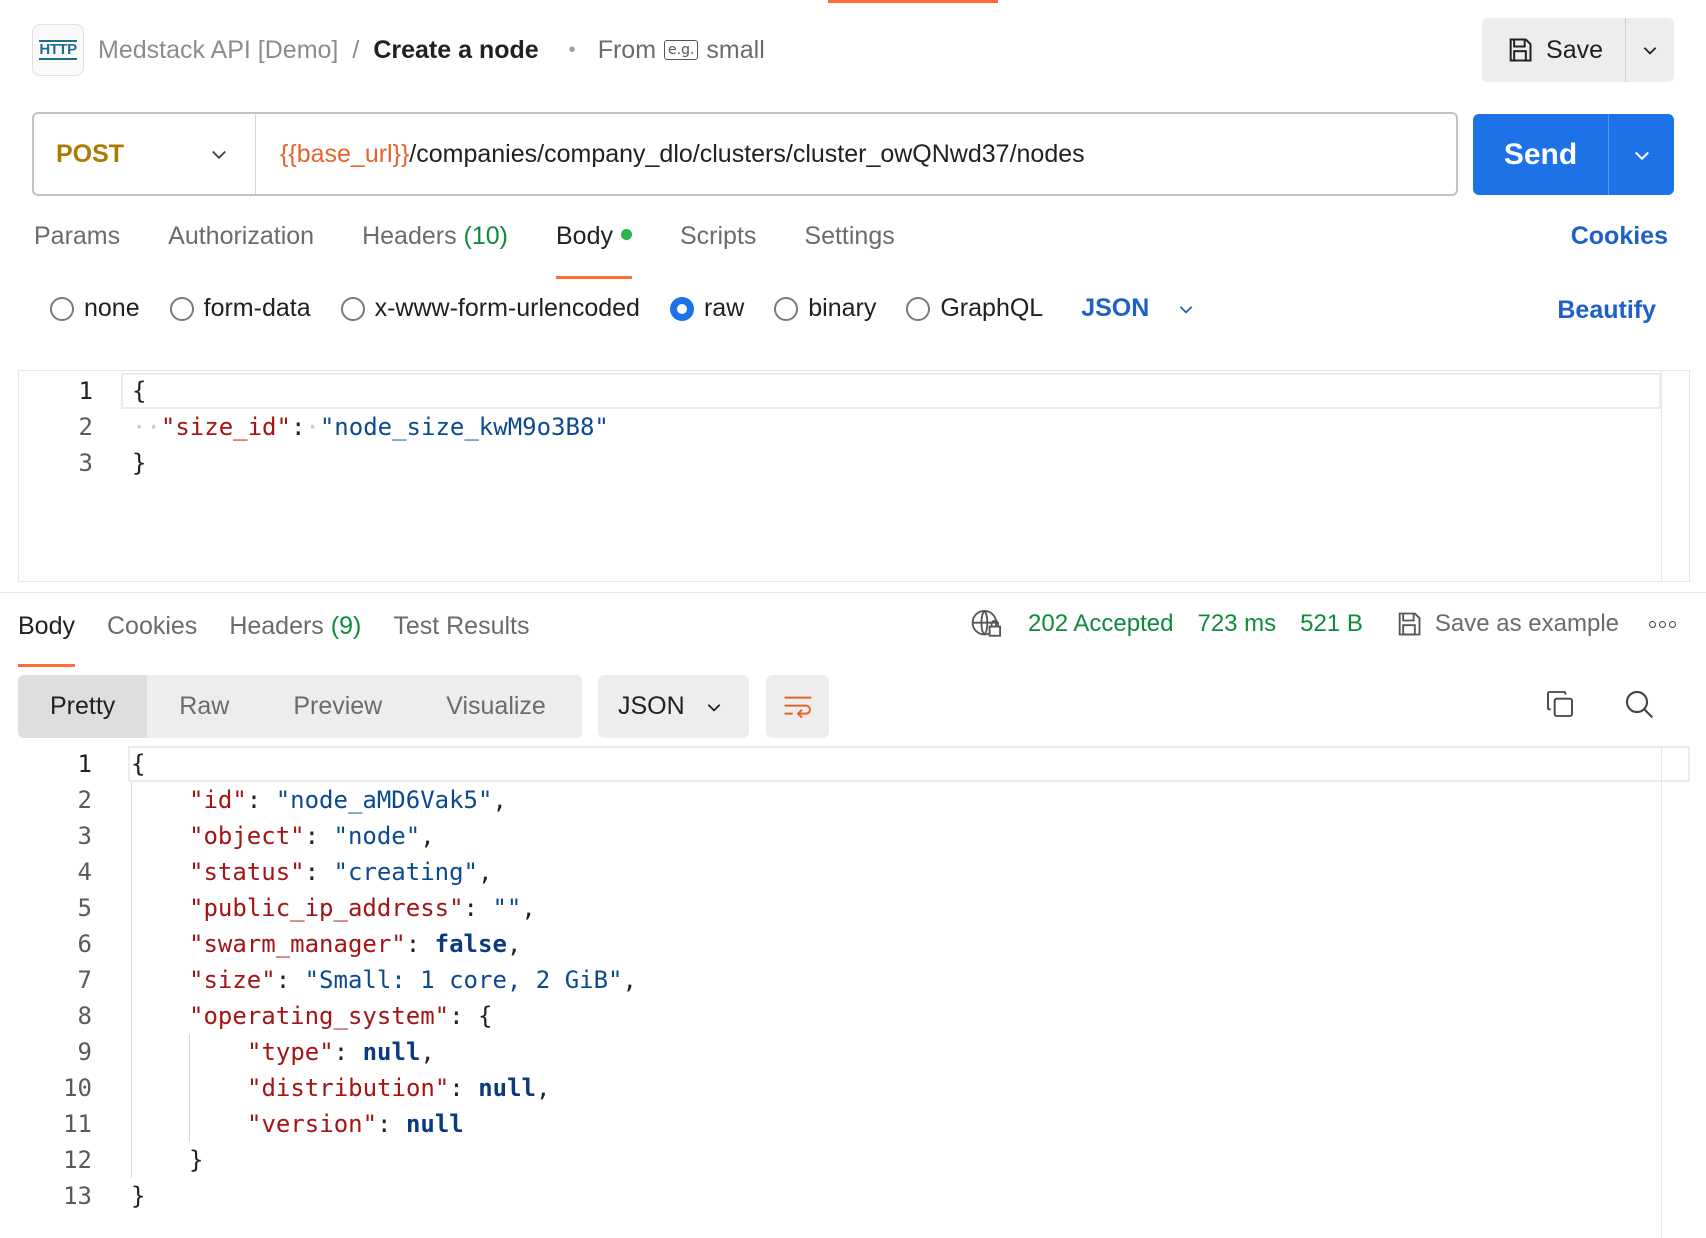  I want to click on tab-settings: Settings, so click(849, 236).